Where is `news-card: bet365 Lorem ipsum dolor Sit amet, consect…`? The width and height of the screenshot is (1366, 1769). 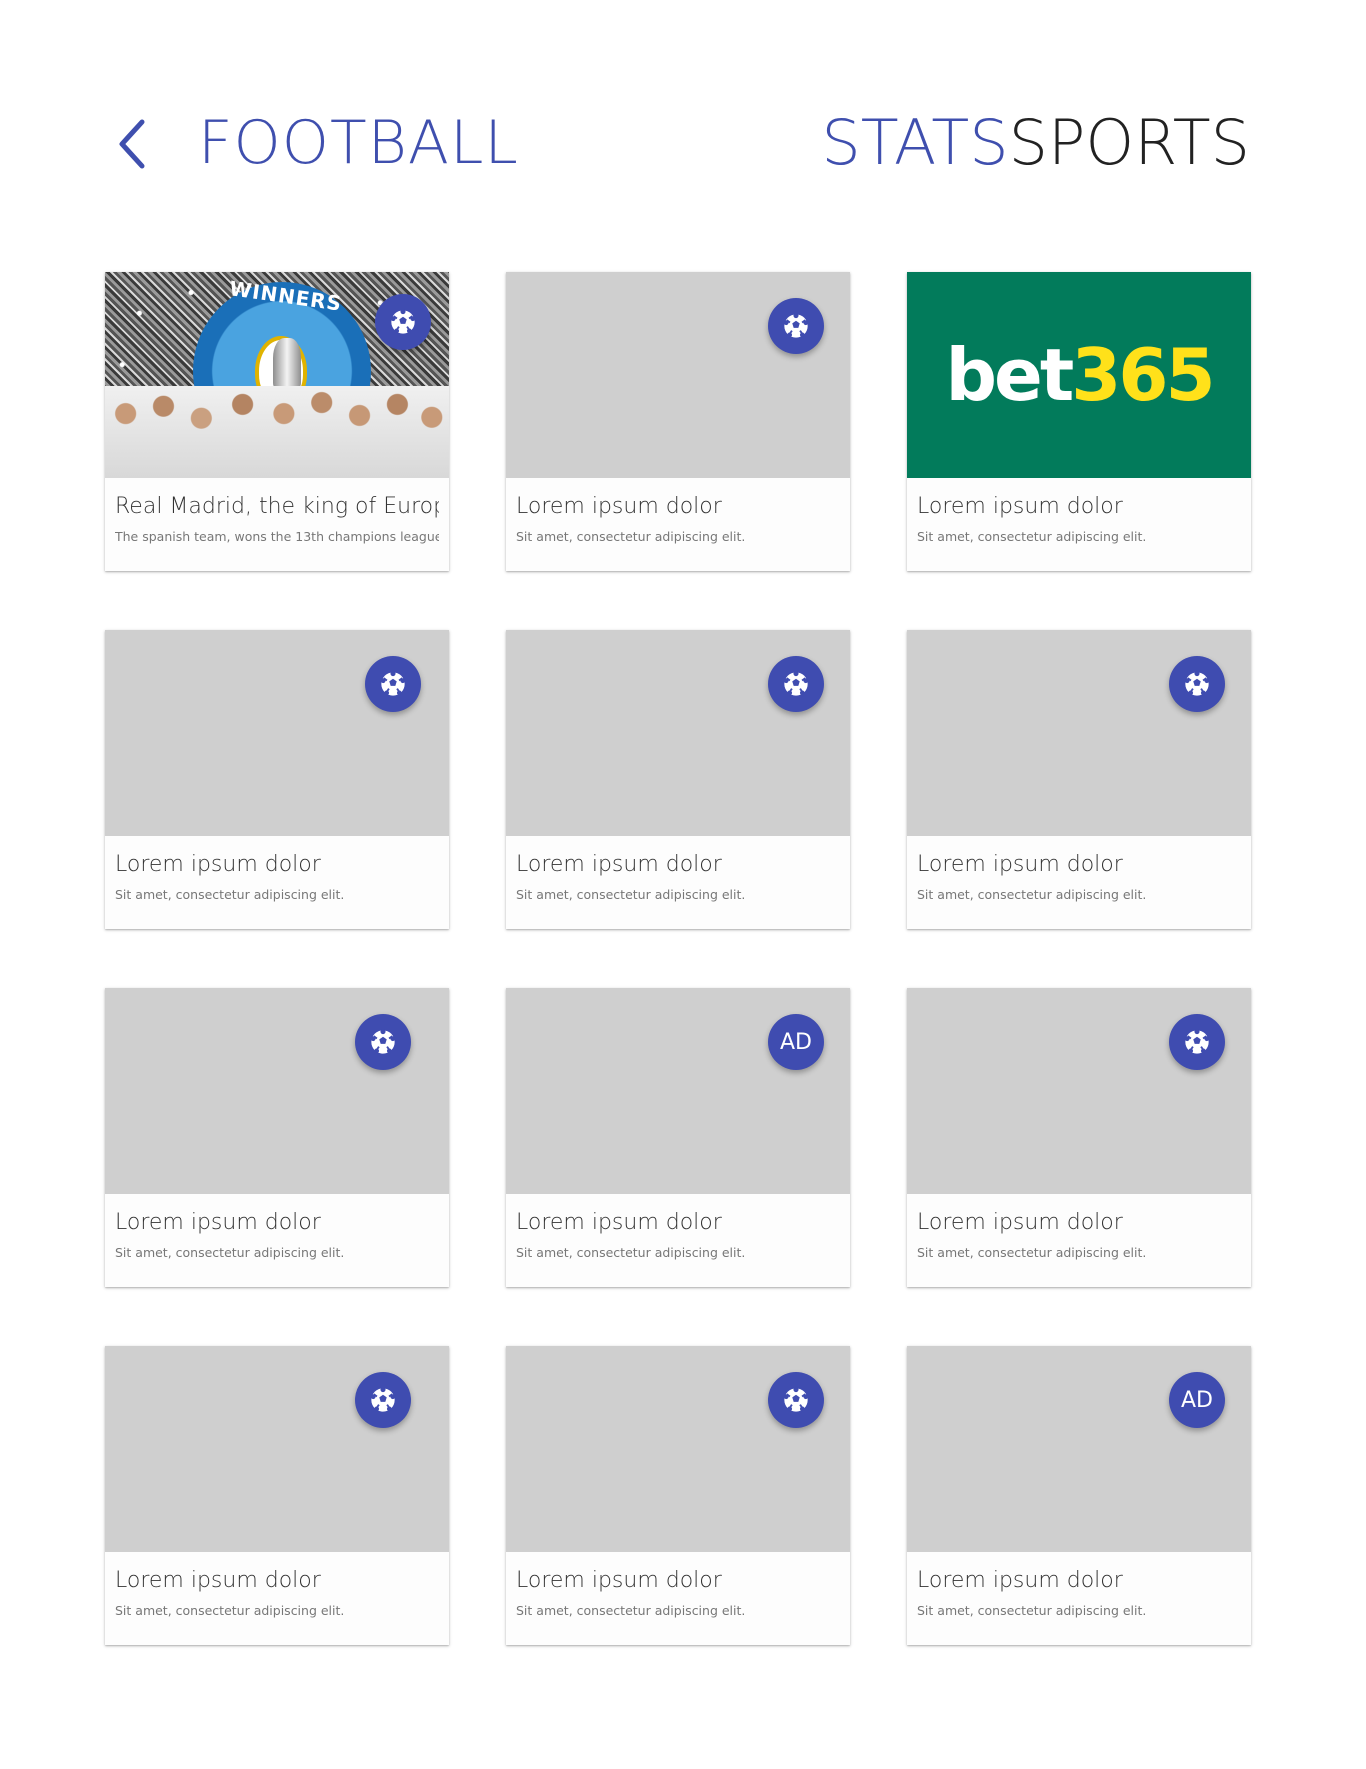 news-card: bet365 Lorem ipsum dolor Sit amet, consect… is located at coordinates (1079, 421).